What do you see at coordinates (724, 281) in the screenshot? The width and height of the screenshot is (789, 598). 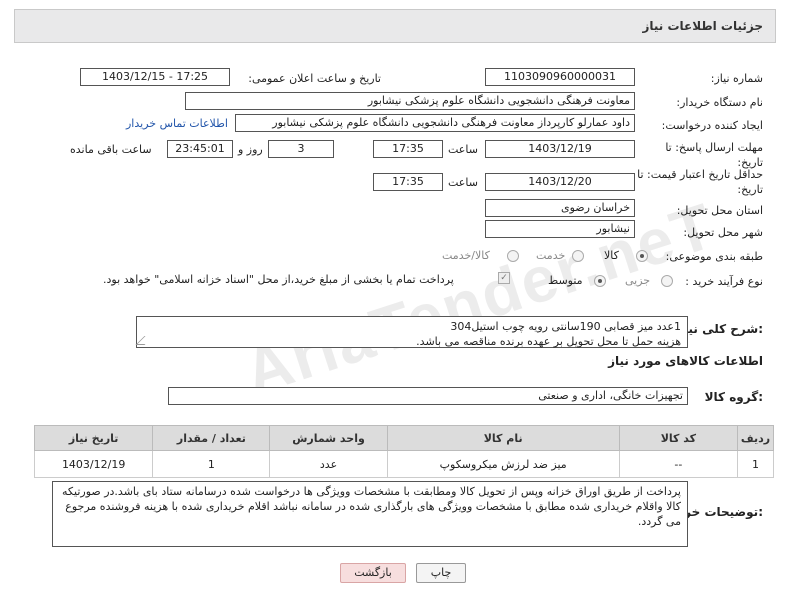 I see `process-label: نوع فرآیند خرید :` at bounding box center [724, 281].